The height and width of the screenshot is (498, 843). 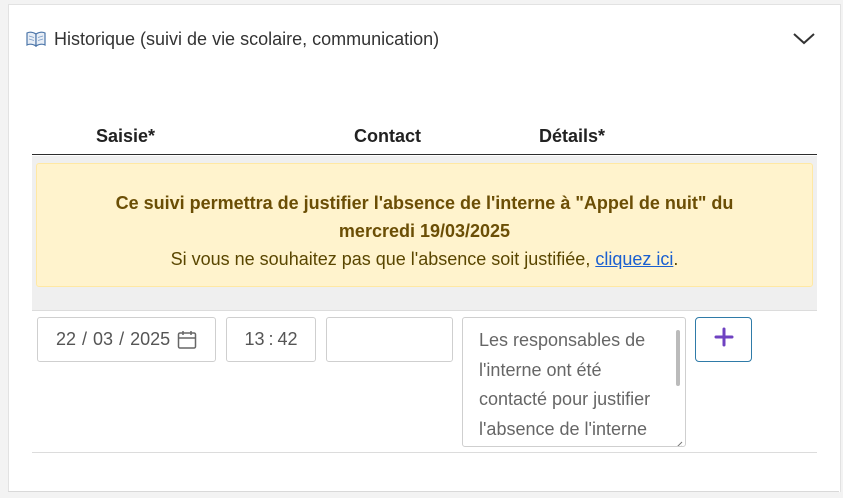 I want to click on scrollbar-thumb, so click(x=678, y=358).